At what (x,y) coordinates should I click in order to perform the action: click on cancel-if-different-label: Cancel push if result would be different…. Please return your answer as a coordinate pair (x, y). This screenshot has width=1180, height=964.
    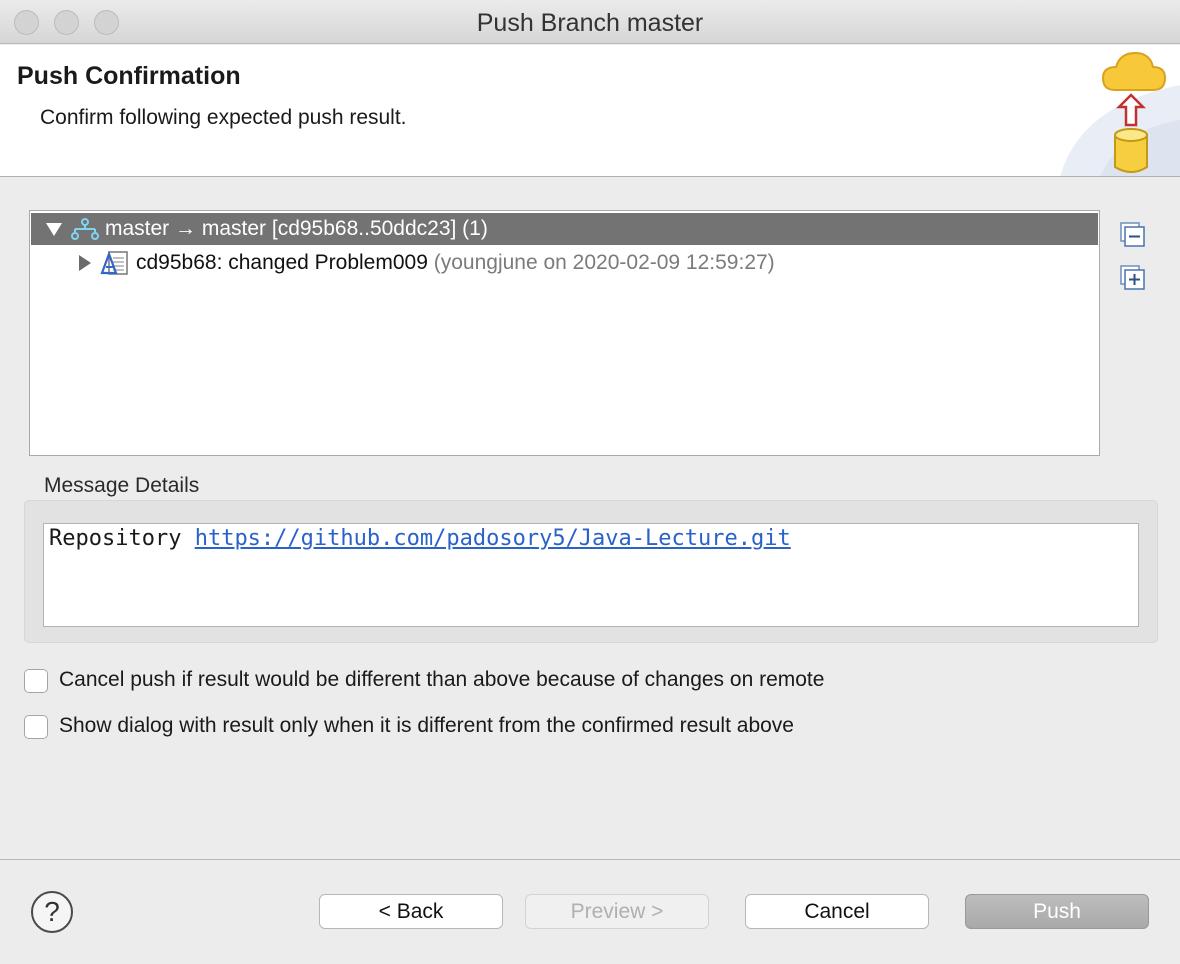
    Looking at the image, I should click on (441, 680).